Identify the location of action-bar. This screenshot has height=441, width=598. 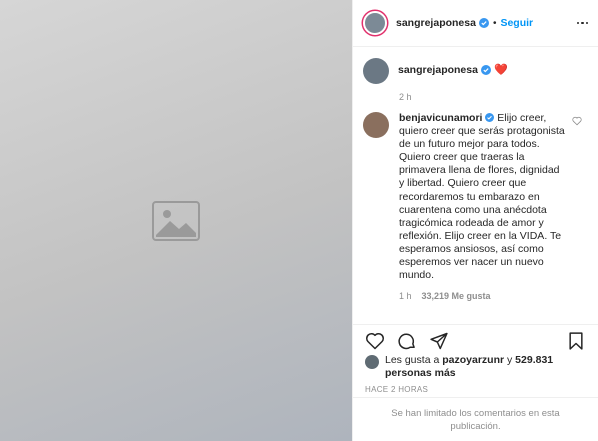
(475, 340).